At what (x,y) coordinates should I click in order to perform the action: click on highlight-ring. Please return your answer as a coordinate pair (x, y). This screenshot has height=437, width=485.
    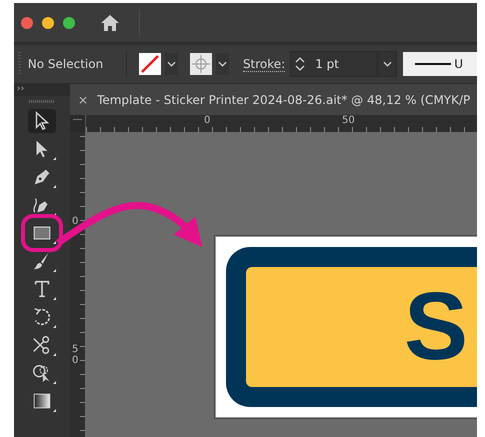
    Looking at the image, I should click on (42, 233).